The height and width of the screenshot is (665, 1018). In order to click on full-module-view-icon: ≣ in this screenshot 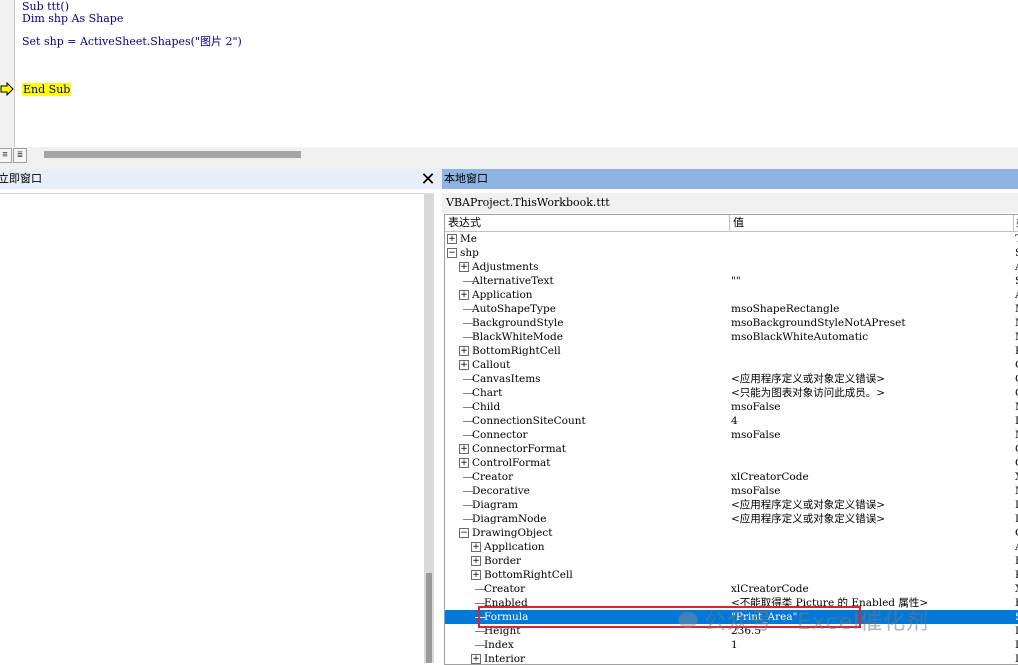, I will do `click(20, 155)`.